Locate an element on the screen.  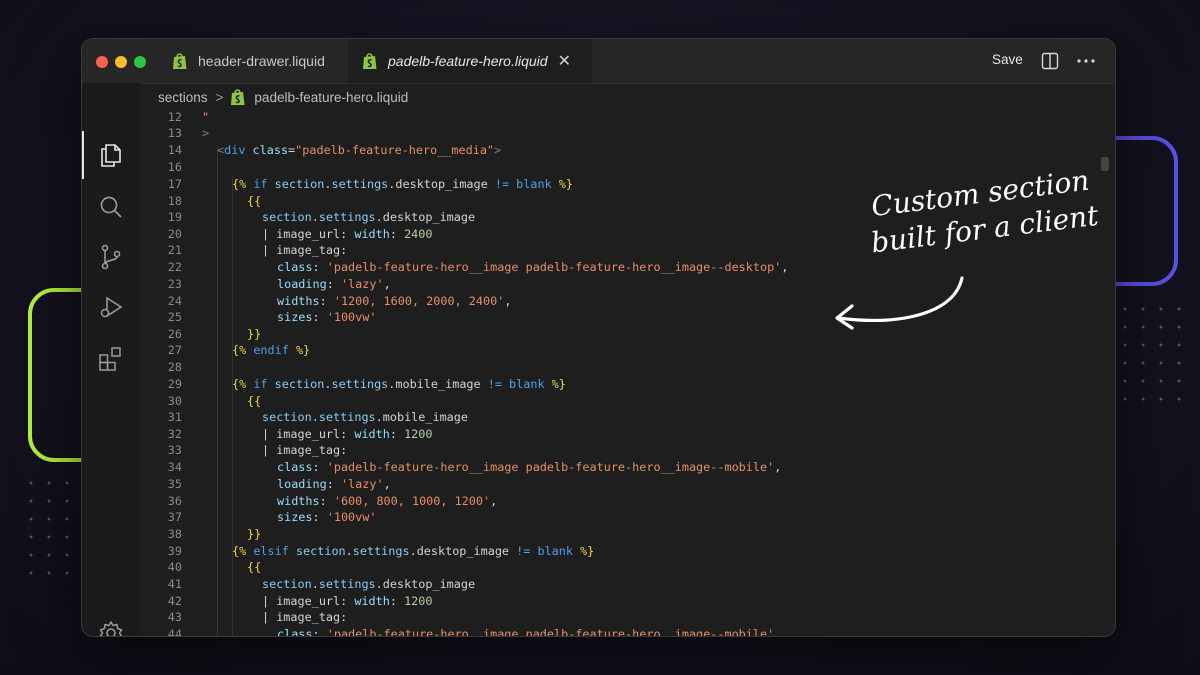
code-text: > is located at coordinates (205, 133).